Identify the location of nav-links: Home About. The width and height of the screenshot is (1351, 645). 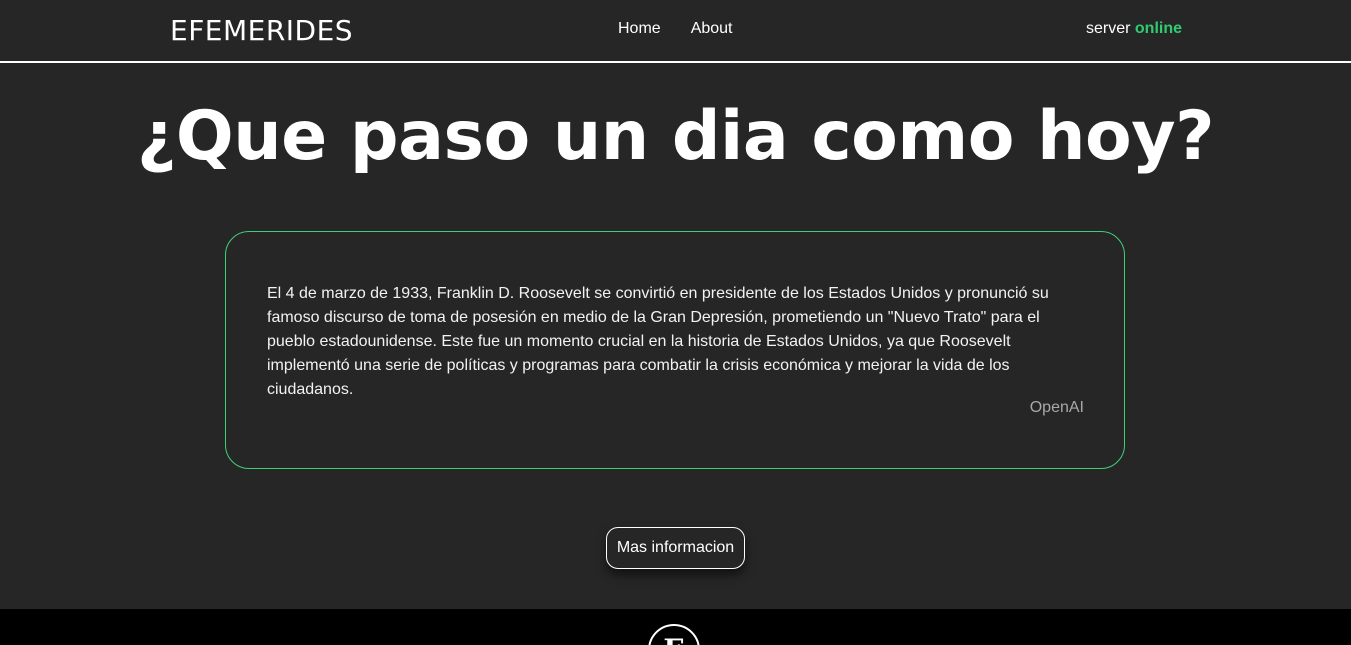
(675, 29).